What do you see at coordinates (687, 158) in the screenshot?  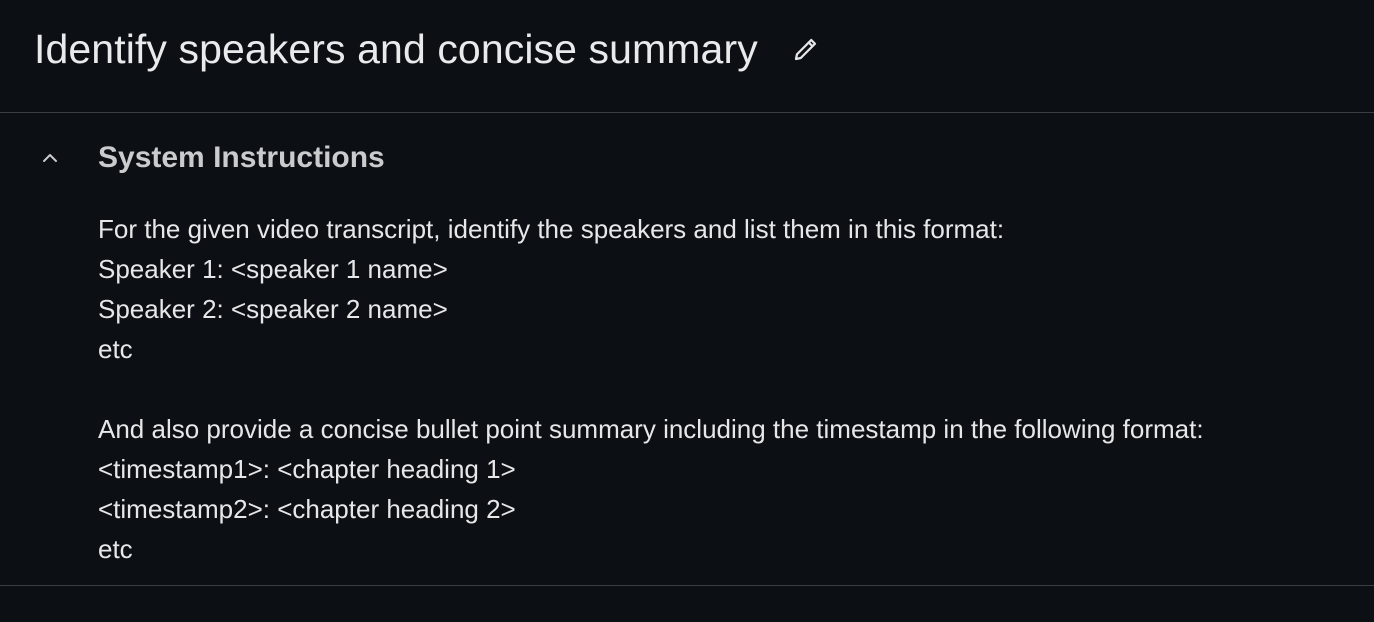 I see `system-instructions-header: System Instructions` at bounding box center [687, 158].